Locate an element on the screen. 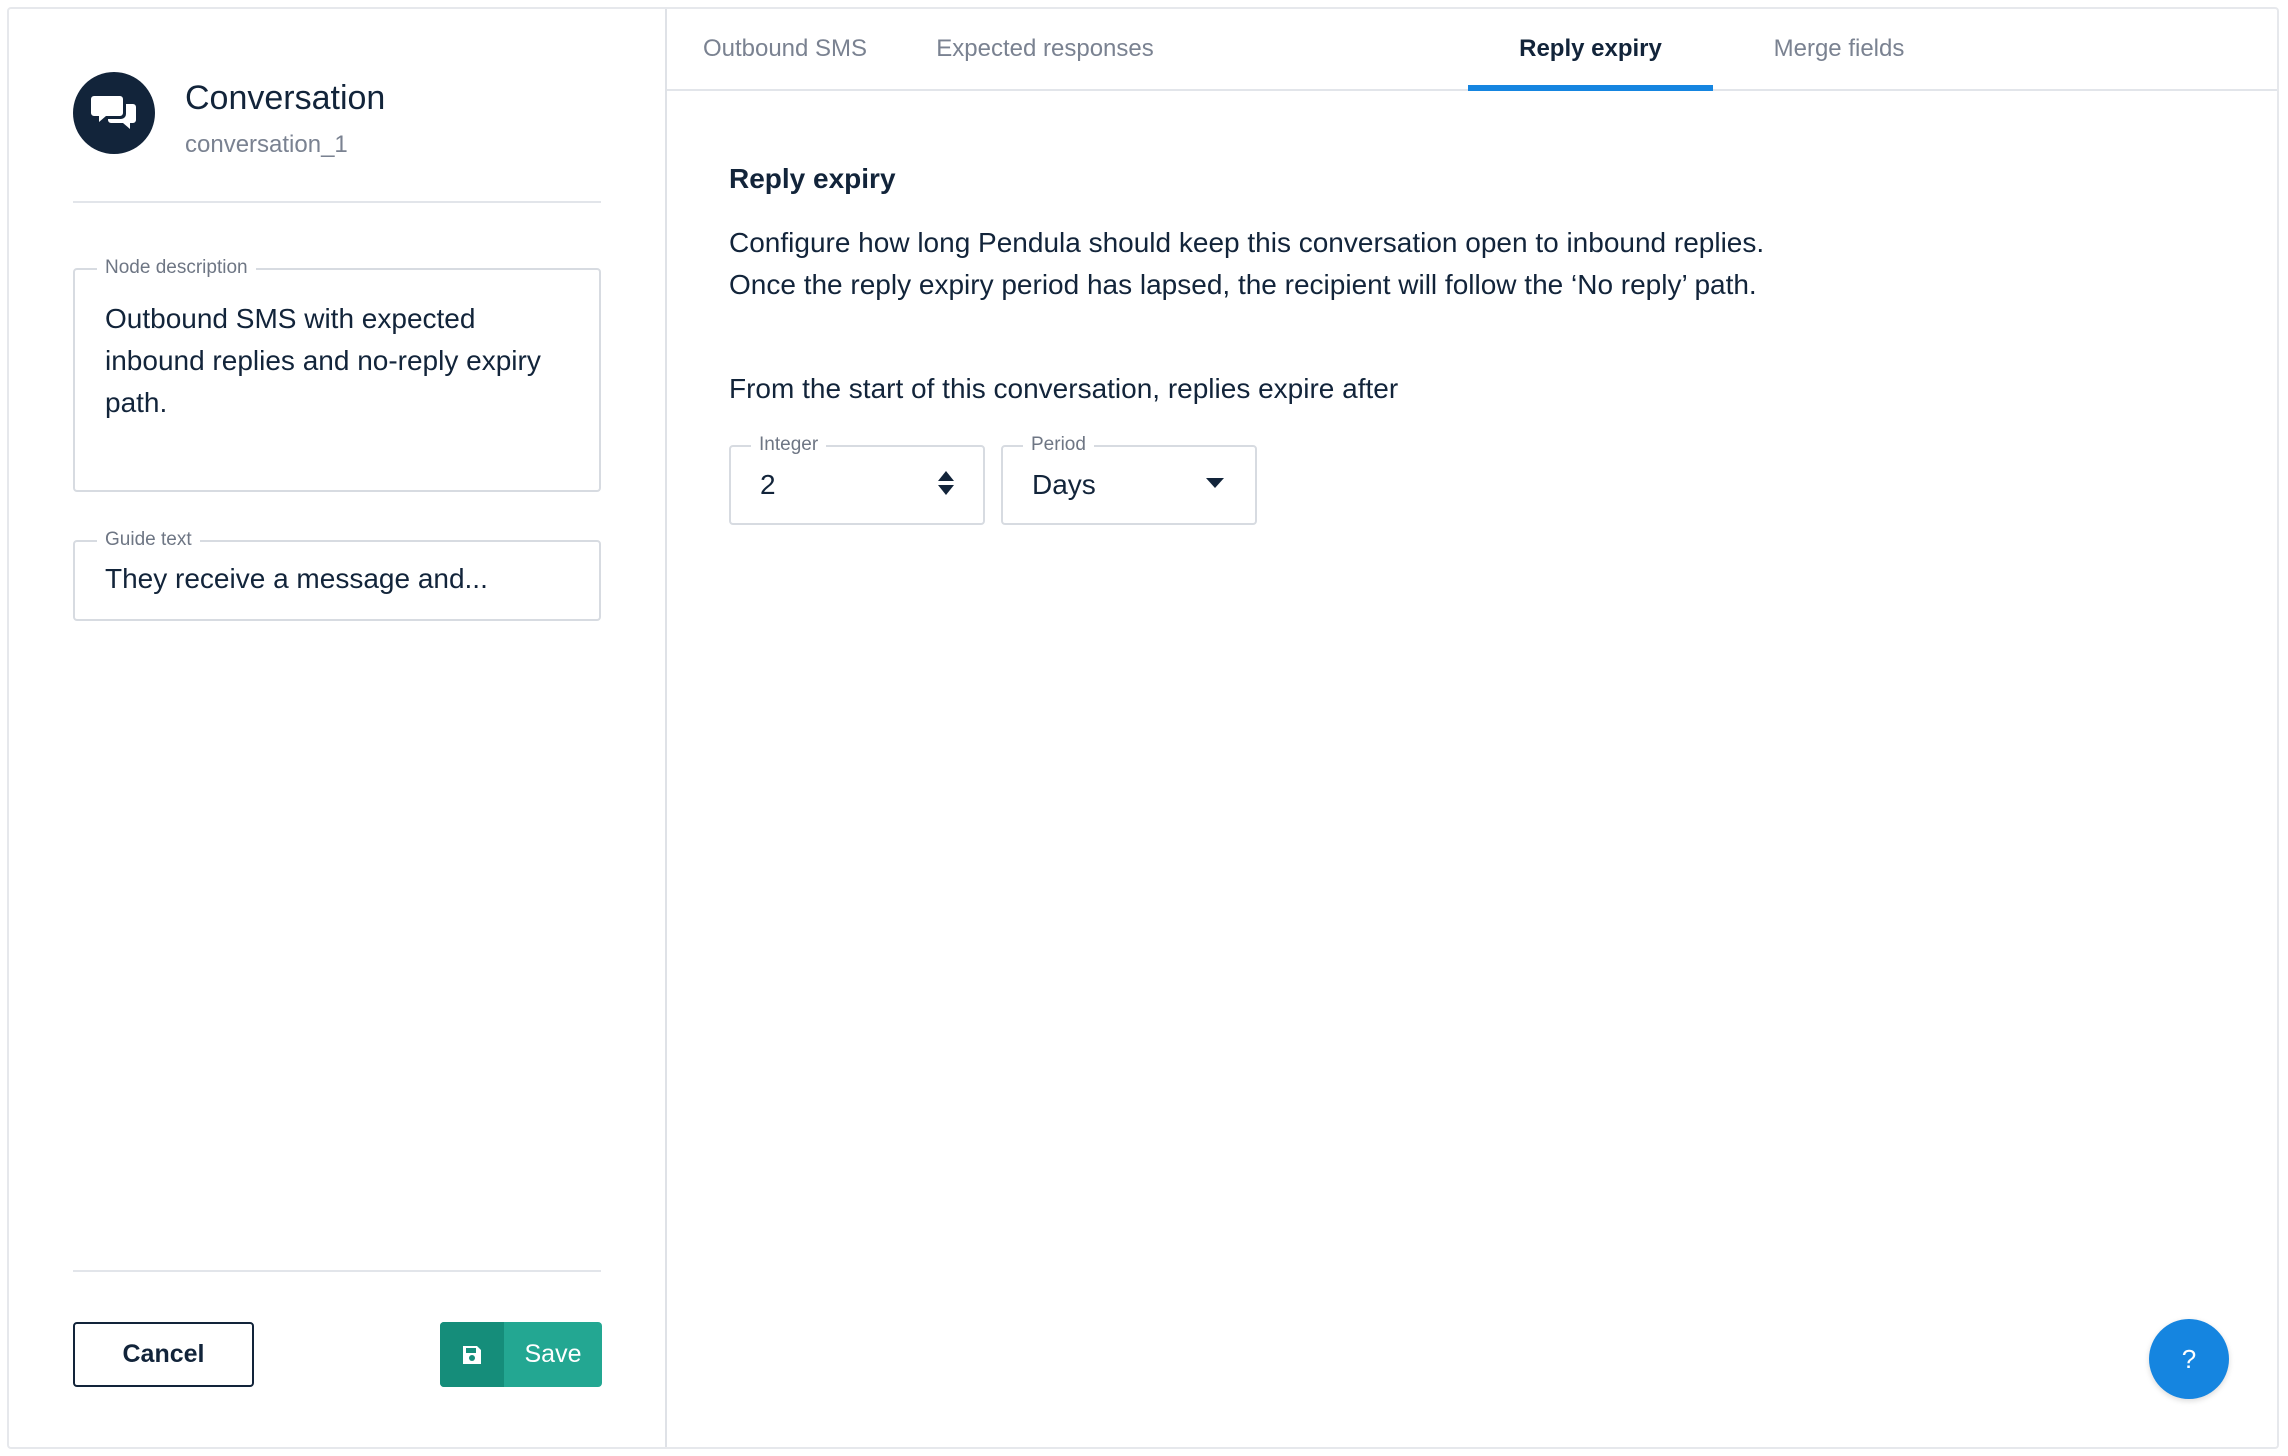 The height and width of the screenshot is (1456, 2288). tab-reply-expiry: Reply expiry is located at coordinates (1590, 50).